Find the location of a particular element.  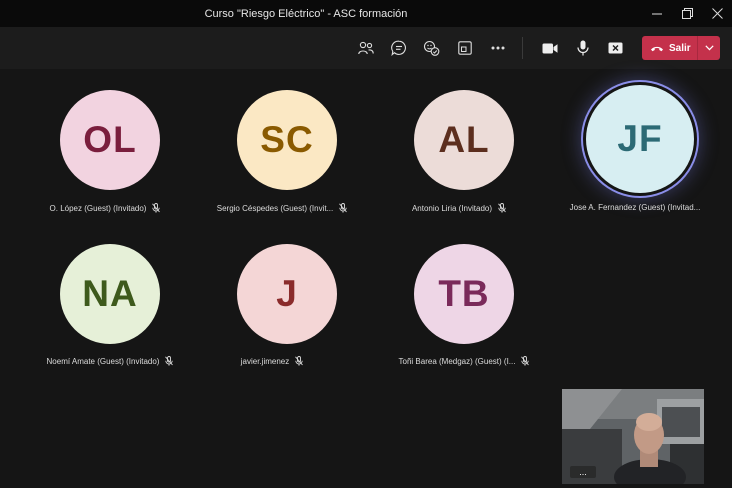

toolbar-divider is located at coordinates (522, 48).